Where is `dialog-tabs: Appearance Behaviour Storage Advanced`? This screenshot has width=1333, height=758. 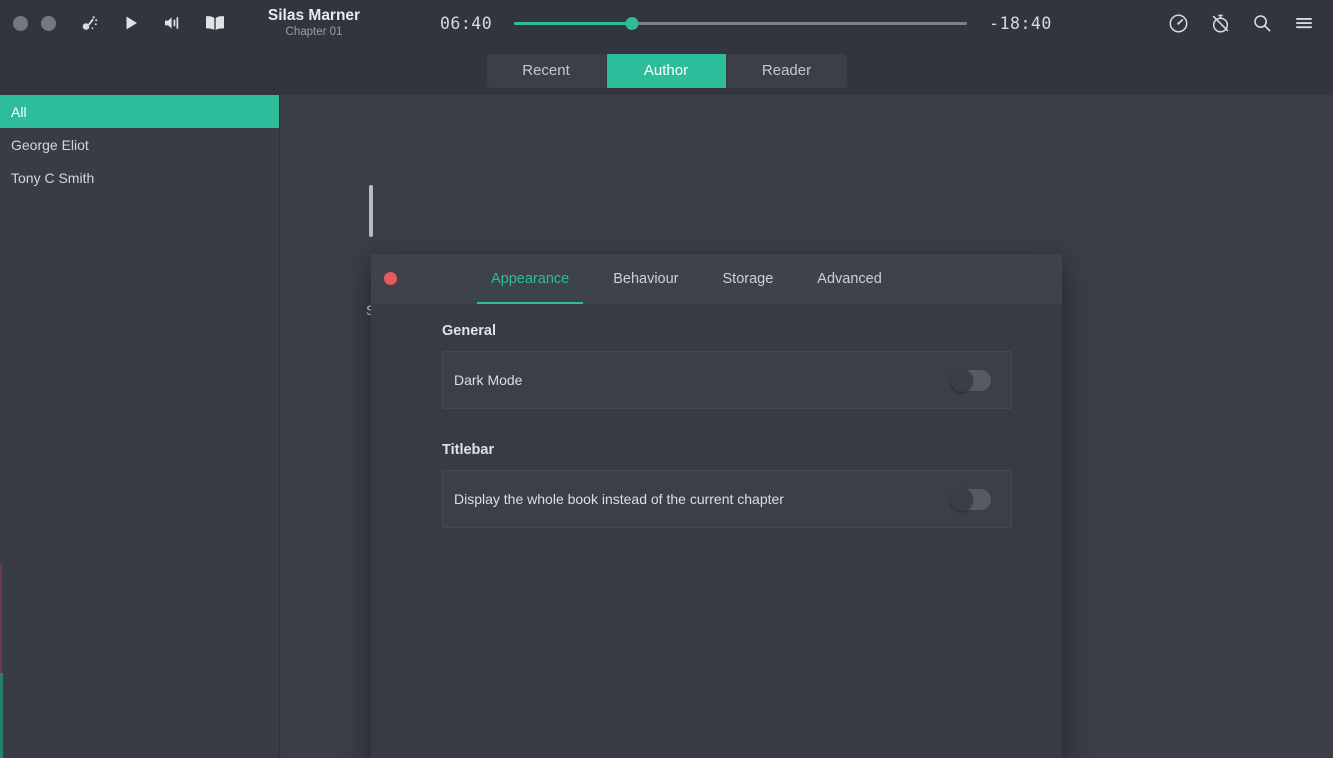
dialog-tabs: Appearance Behaviour Storage Advanced is located at coordinates (686, 279).